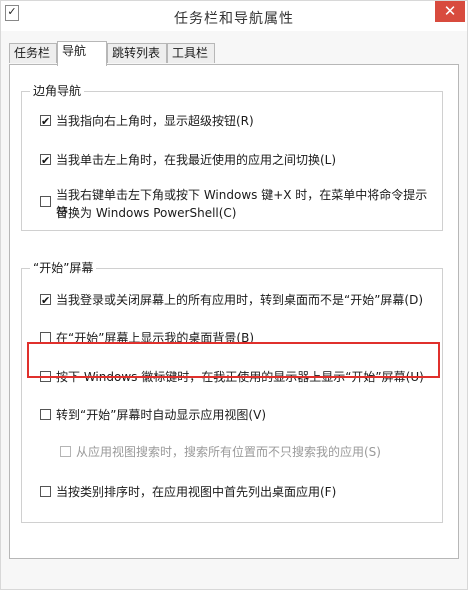 This screenshot has width=468, height=590. Describe the element at coordinates (57, 90) in the screenshot. I see `corner-navigation-title: 边角导航` at that location.